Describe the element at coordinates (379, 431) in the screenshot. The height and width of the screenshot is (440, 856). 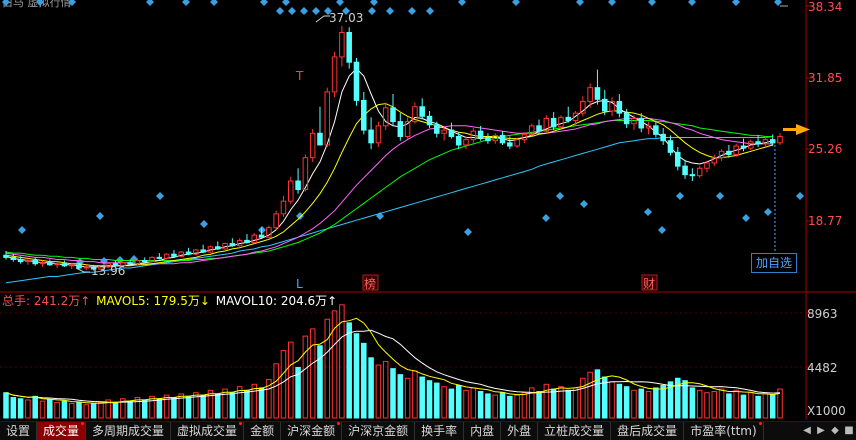
I see `tab-item: 沪深京金额` at that location.